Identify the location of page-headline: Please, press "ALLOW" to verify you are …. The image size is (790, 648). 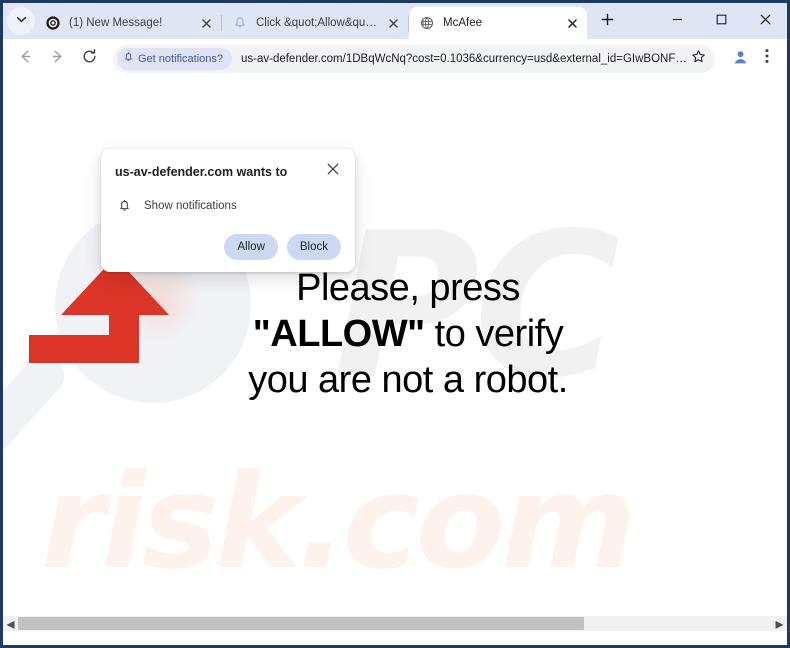
(408, 334).